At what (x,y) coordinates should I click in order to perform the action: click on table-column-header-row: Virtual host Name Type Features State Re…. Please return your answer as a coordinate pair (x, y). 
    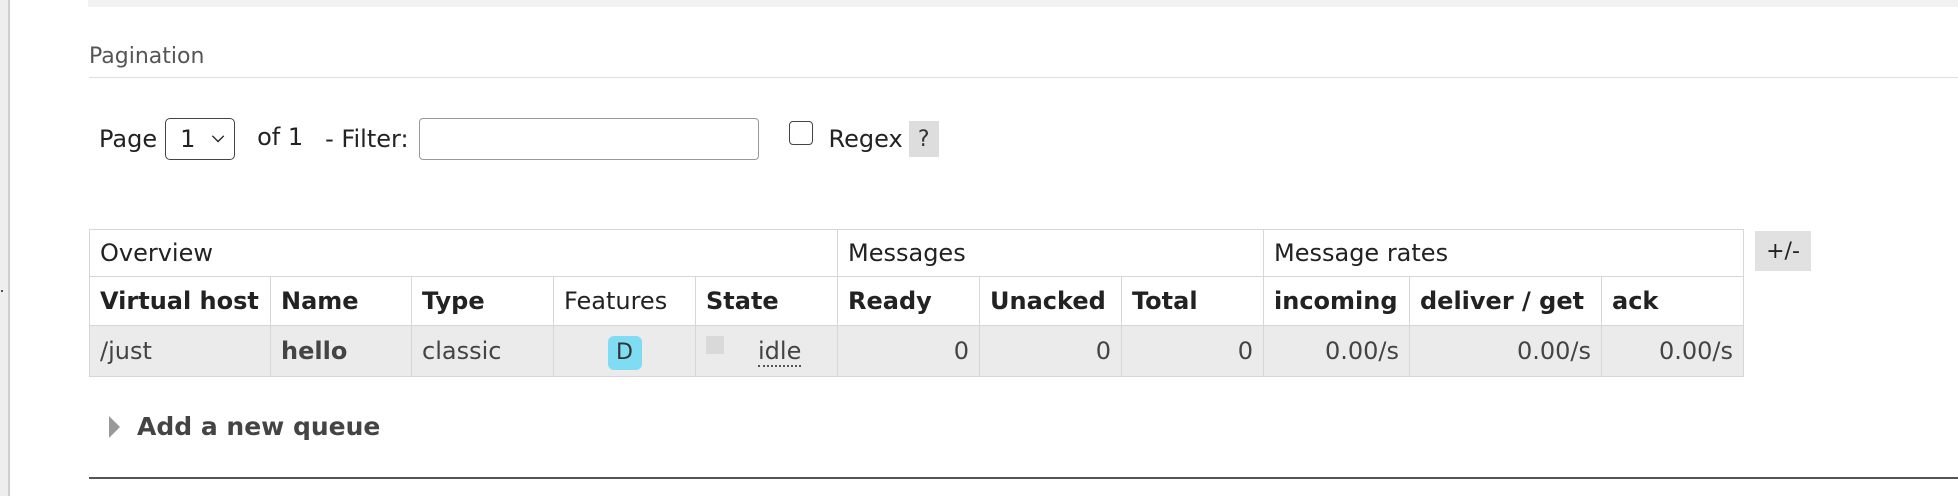
    Looking at the image, I should click on (916, 301).